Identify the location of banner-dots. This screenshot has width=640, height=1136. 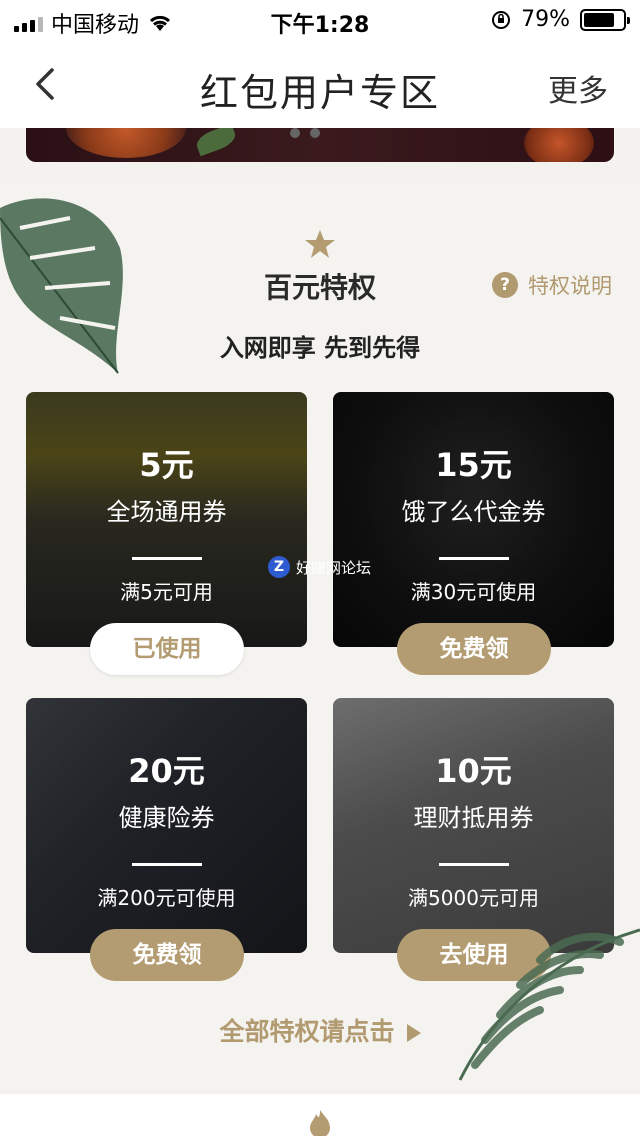
(305, 133).